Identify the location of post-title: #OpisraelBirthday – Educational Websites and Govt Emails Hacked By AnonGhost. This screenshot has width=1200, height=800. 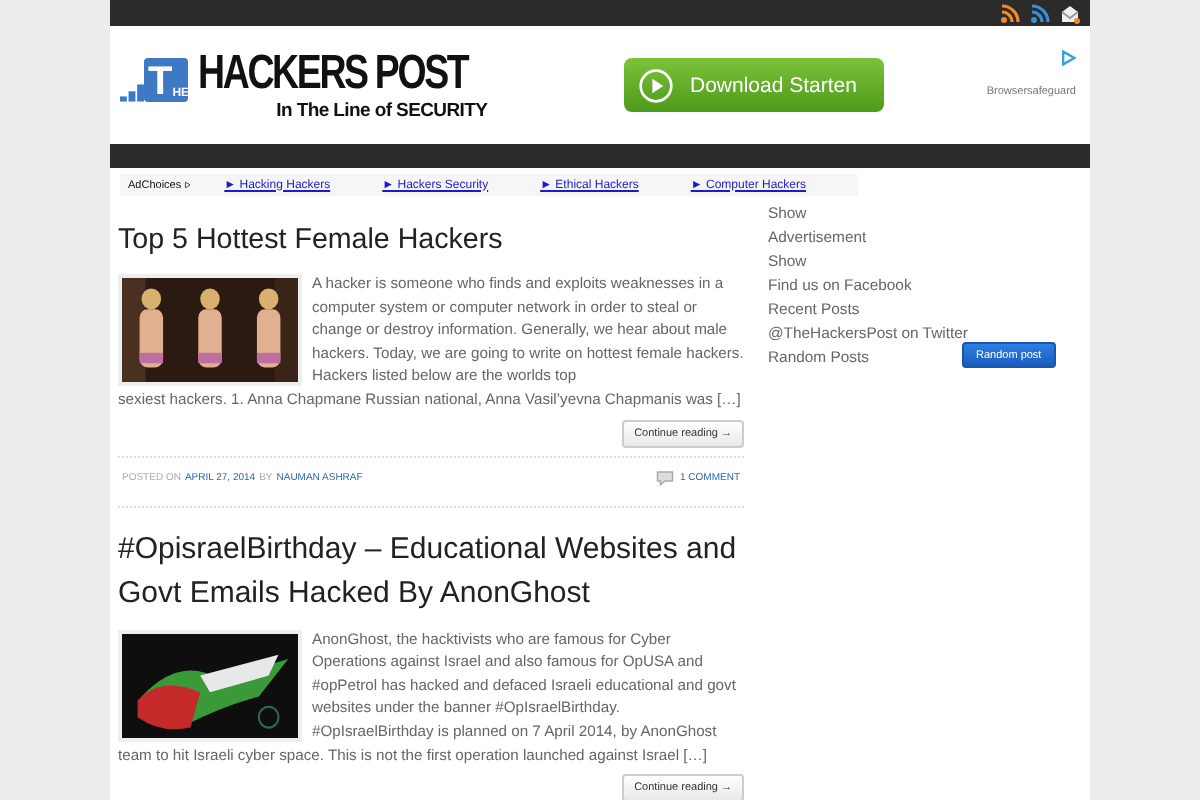
(431, 571).